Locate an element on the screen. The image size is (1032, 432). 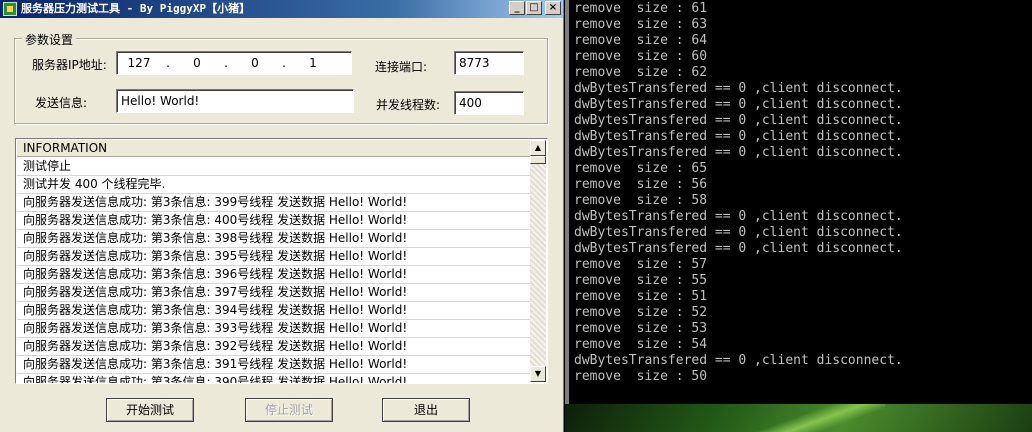
settings-legend: 参数设置 is located at coordinates (49, 39).